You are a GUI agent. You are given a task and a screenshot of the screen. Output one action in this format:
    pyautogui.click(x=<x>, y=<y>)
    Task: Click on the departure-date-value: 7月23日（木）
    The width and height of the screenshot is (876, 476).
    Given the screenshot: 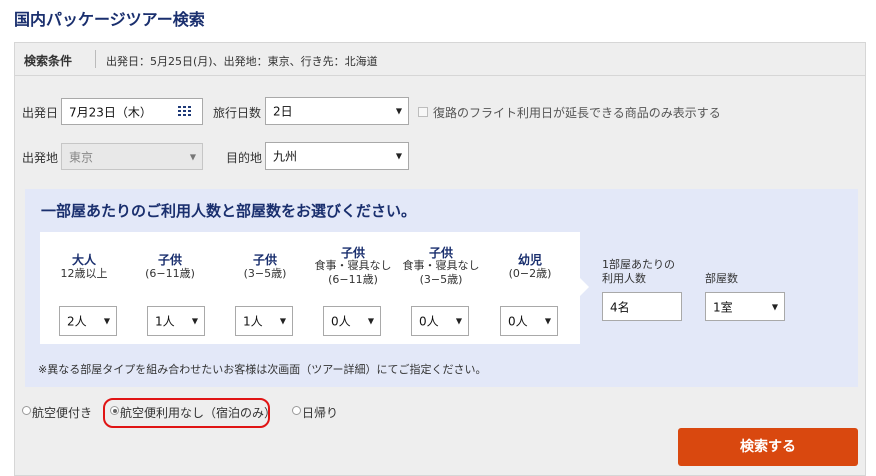 What is the action you would take?
    pyautogui.click(x=110, y=112)
    